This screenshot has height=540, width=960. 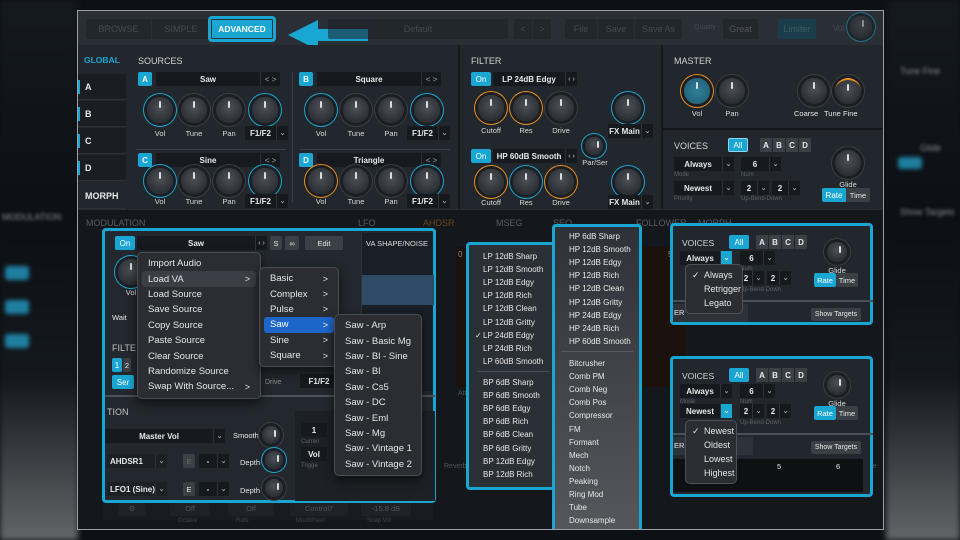 What do you see at coordinates (356, 181) in the screenshot?
I see `source-d-tune-knob` at bounding box center [356, 181].